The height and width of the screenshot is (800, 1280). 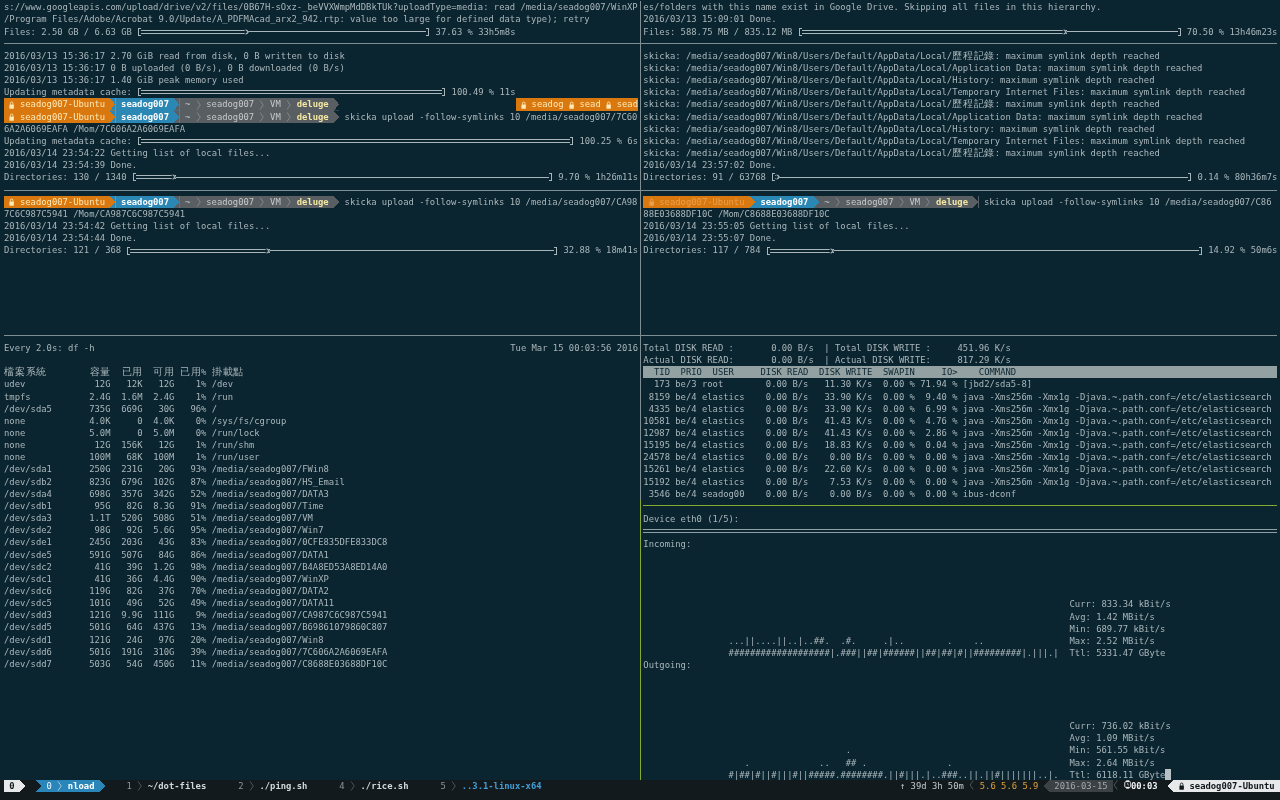 I want to click on table-cell-text: 37G, so click(x=166, y=591).